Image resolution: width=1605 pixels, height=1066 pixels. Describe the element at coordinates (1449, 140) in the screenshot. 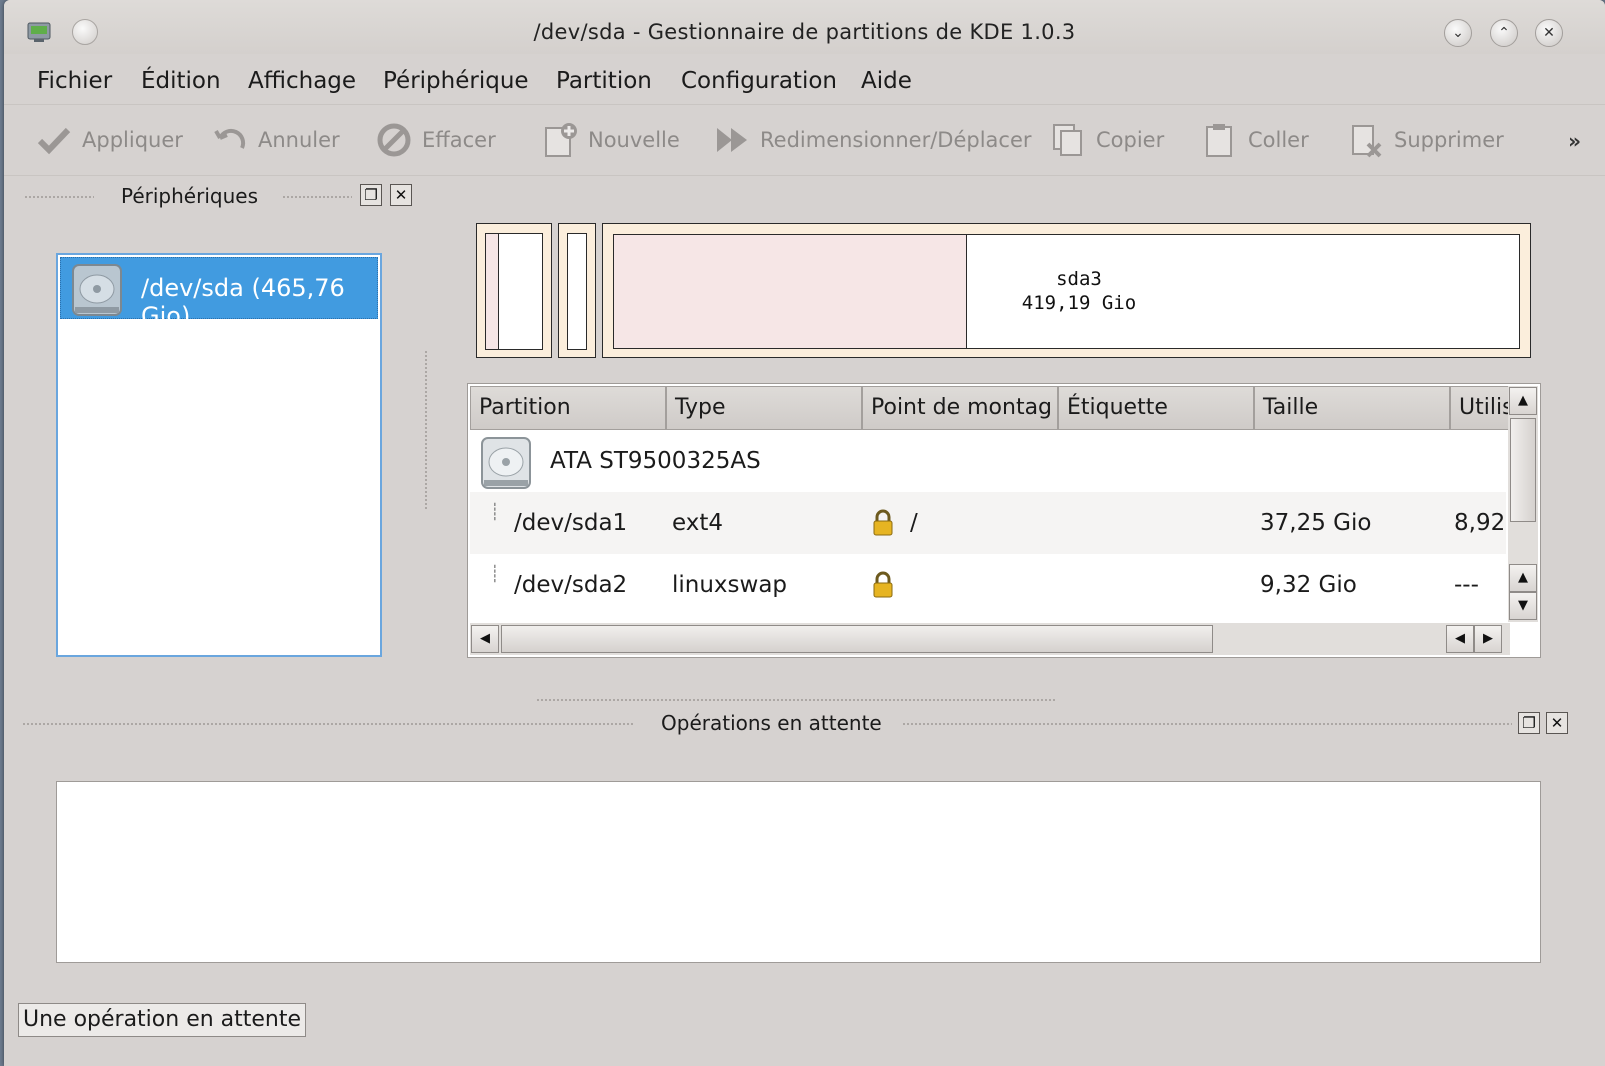

I see `delete-label: Supprimer` at that location.